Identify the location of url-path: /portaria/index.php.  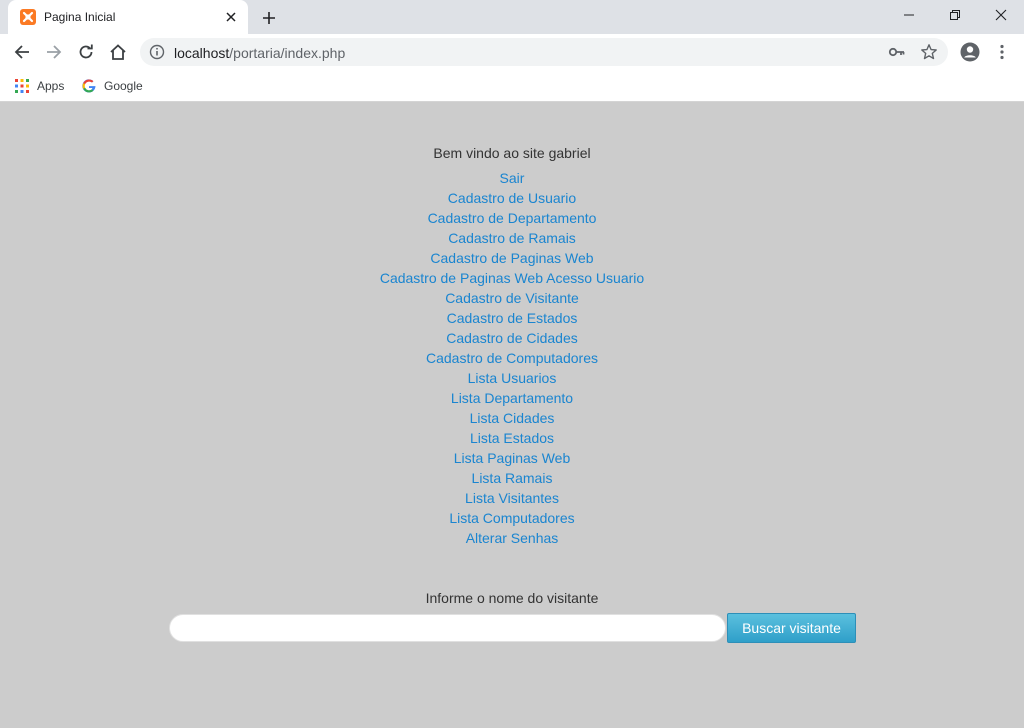
(287, 53).